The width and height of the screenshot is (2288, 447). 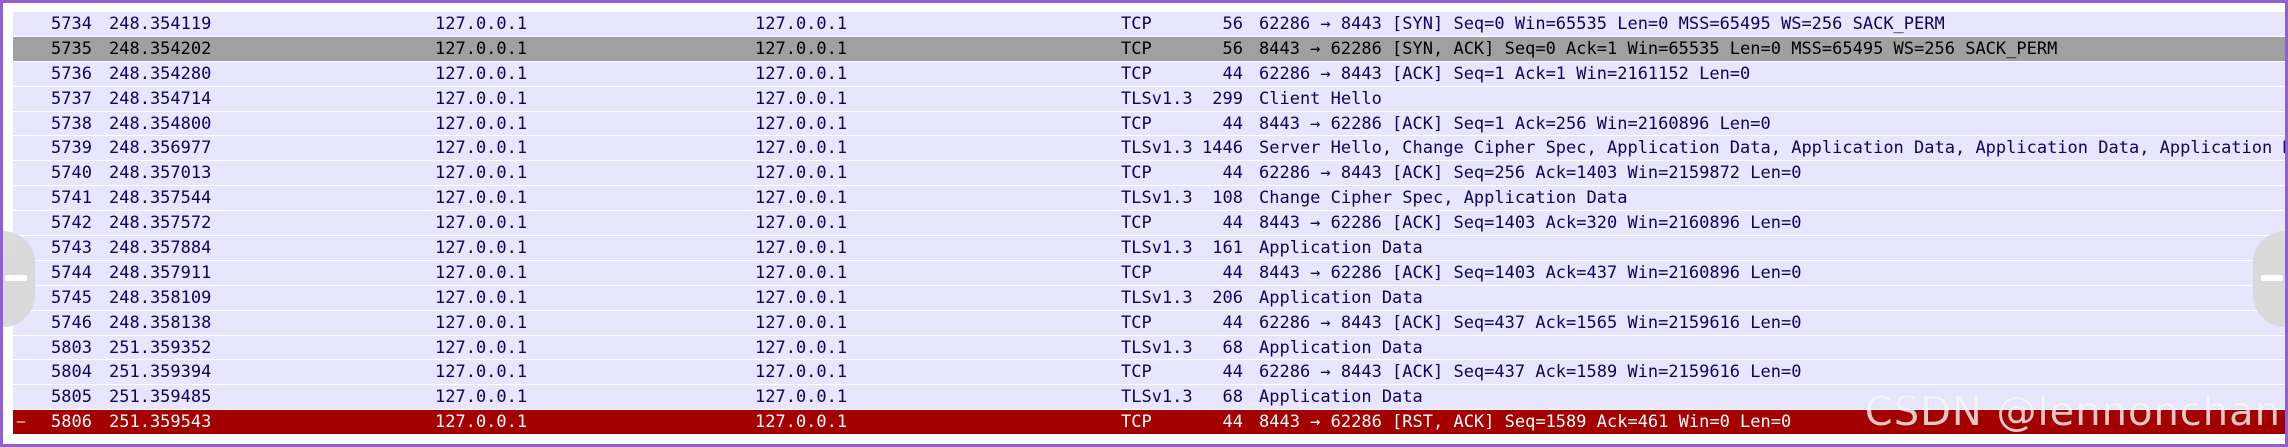 I want to click on cell-time: 248.354714, so click(x=160, y=98).